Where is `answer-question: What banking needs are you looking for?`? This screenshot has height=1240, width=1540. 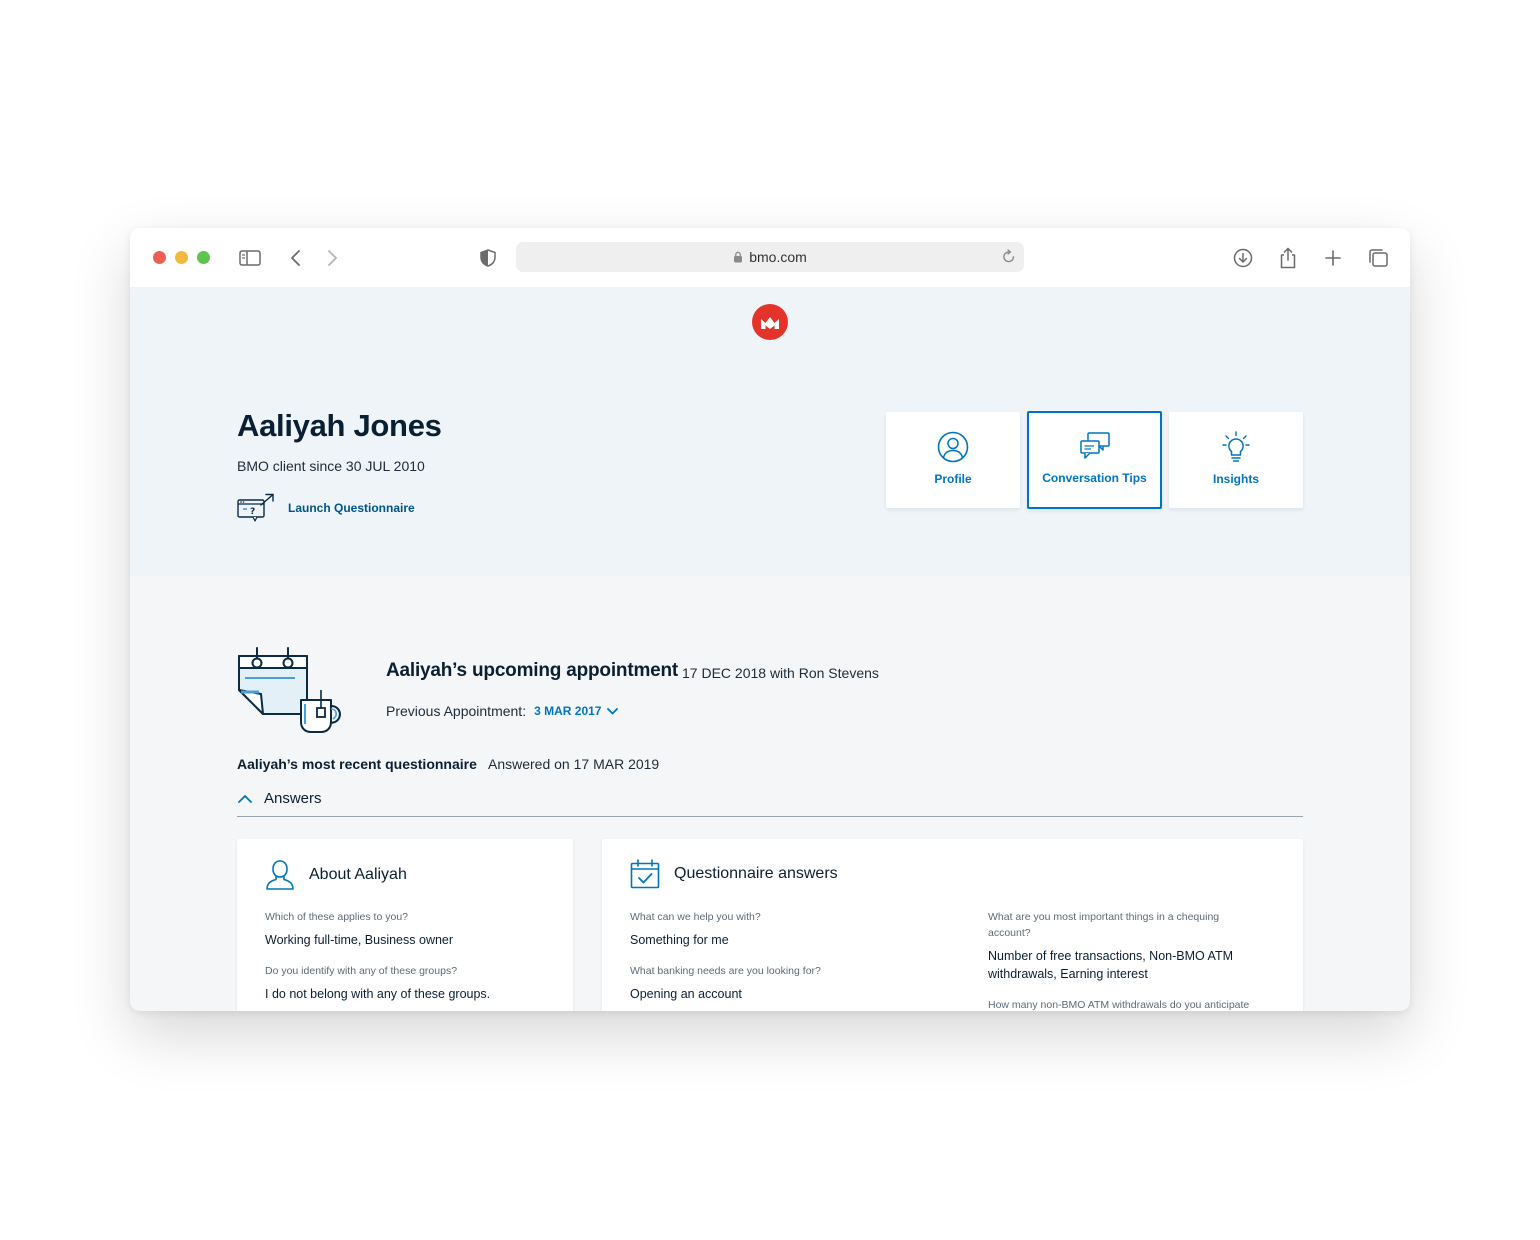 answer-question: What banking needs are you looking for? is located at coordinates (725, 971).